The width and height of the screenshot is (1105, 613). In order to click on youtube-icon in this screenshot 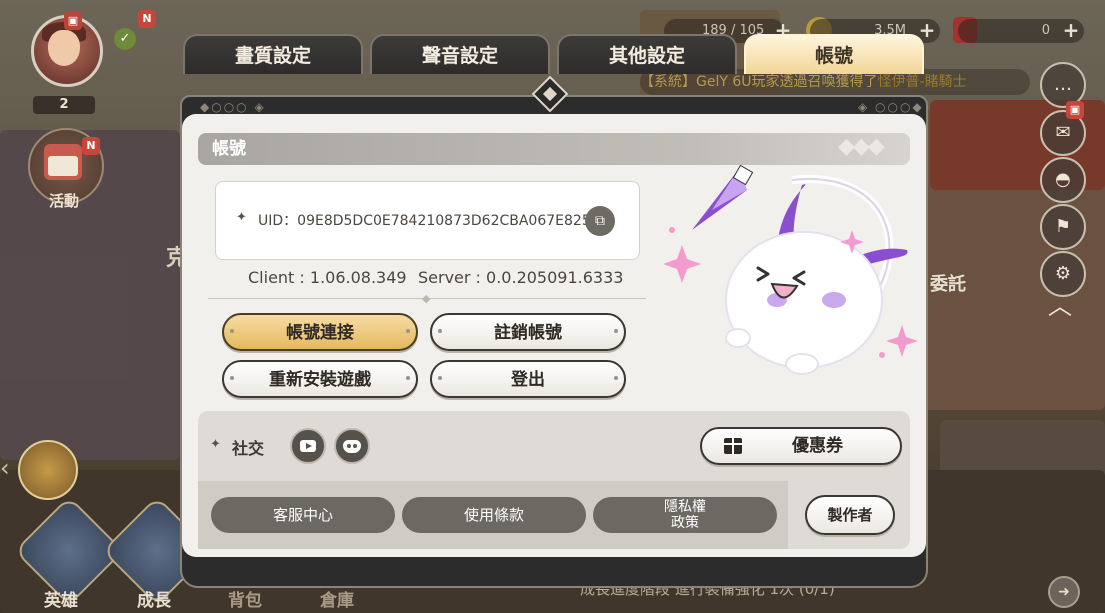, I will do `click(308, 446)`.